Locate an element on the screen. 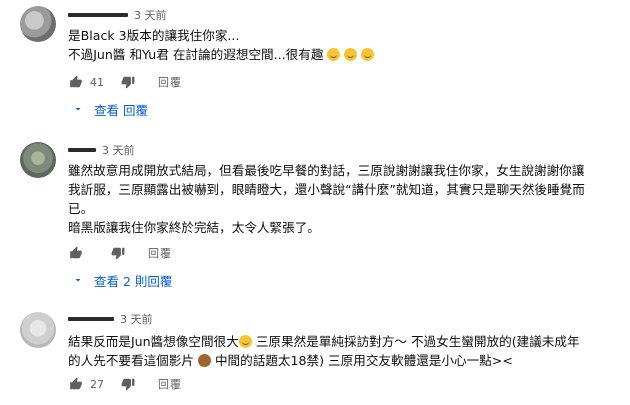 This screenshot has width=630, height=405. comment-line: 的人先不要看這個影片 is located at coordinates (131, 360).